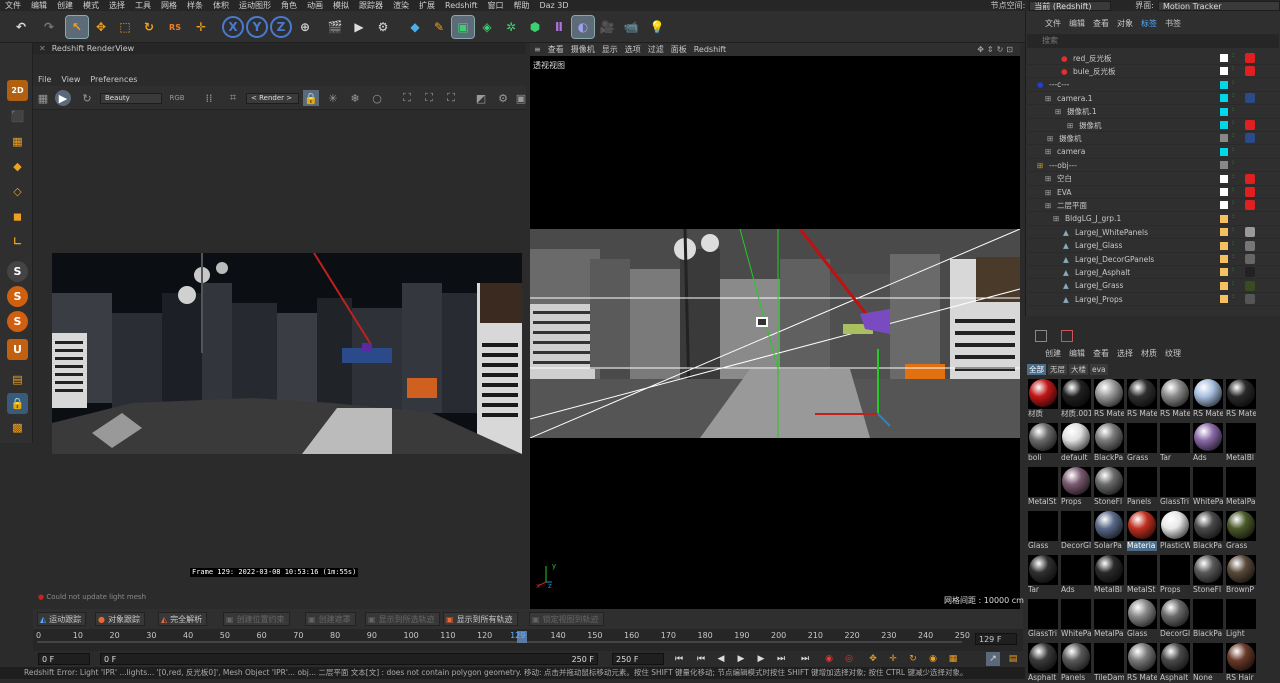 This screenshot has height=683, width=1280. I want to click on object-row: ▲ LargeJ_Grass:, so click(1153, 286).